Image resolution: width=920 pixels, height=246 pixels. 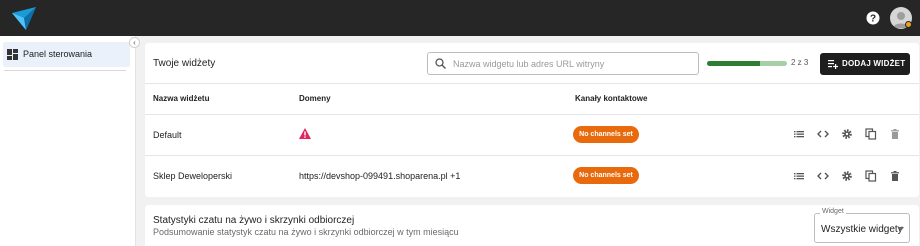 I want to click on help-icon: ?, so click(x=873, y=18).